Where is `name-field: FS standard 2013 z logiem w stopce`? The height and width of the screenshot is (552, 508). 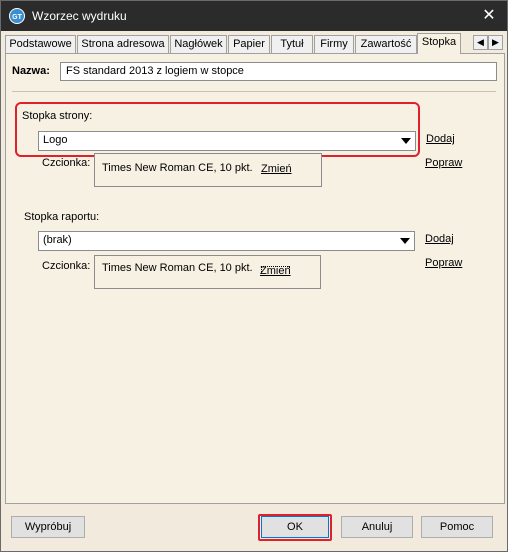
name-field: FS standard 2013 z logiem w stopce is located at coordinates (278, 71).